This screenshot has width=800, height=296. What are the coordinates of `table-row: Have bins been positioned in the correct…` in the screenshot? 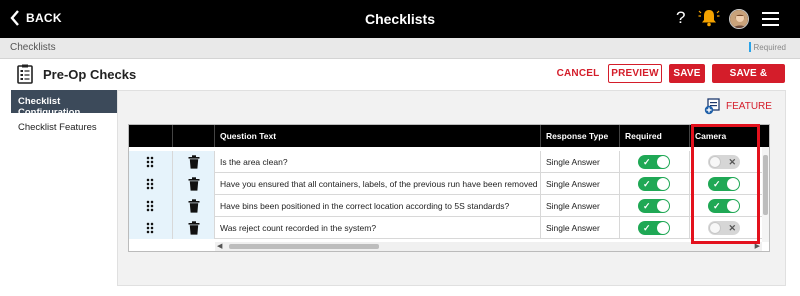 It's located at (445, 206).